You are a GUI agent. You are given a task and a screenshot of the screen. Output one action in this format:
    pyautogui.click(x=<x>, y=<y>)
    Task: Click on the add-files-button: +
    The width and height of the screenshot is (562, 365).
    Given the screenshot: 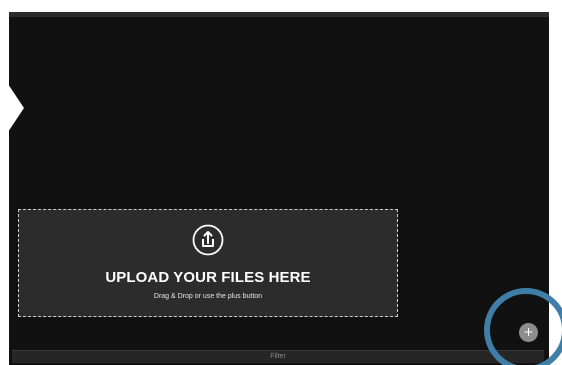 What is the action you would take?
    pyautogui.click(x=528, y=332)
    